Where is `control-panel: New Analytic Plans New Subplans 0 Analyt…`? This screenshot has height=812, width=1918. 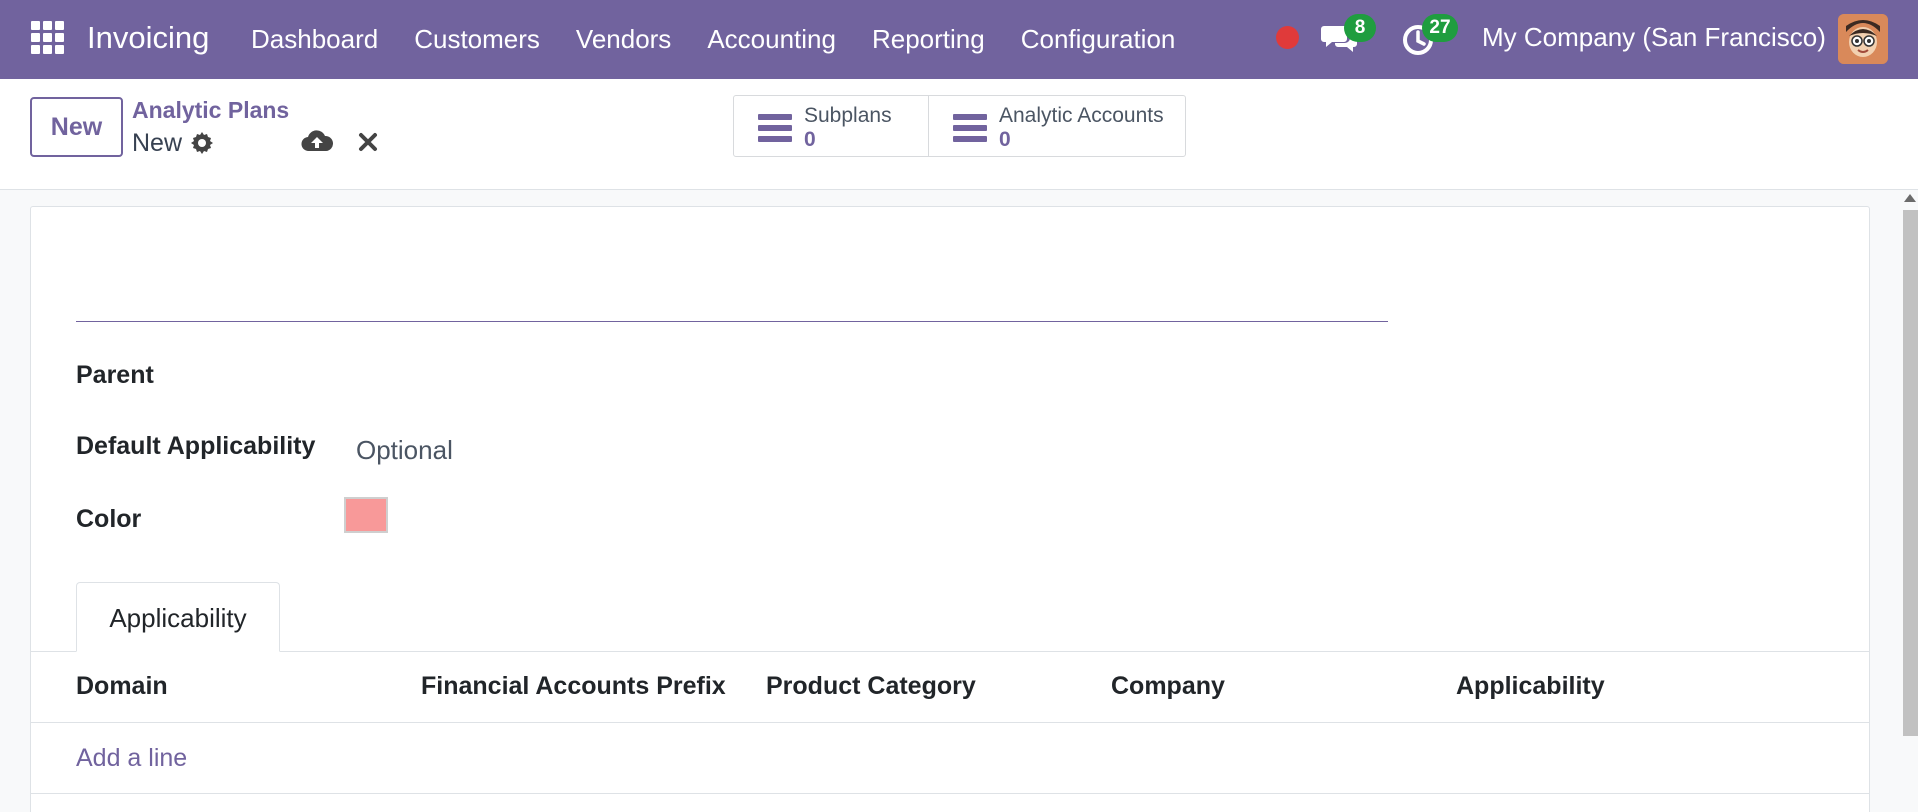 control-panel: New Analytic Plans New Subplans 0 Analyt… is located at coordinates (959, 134).